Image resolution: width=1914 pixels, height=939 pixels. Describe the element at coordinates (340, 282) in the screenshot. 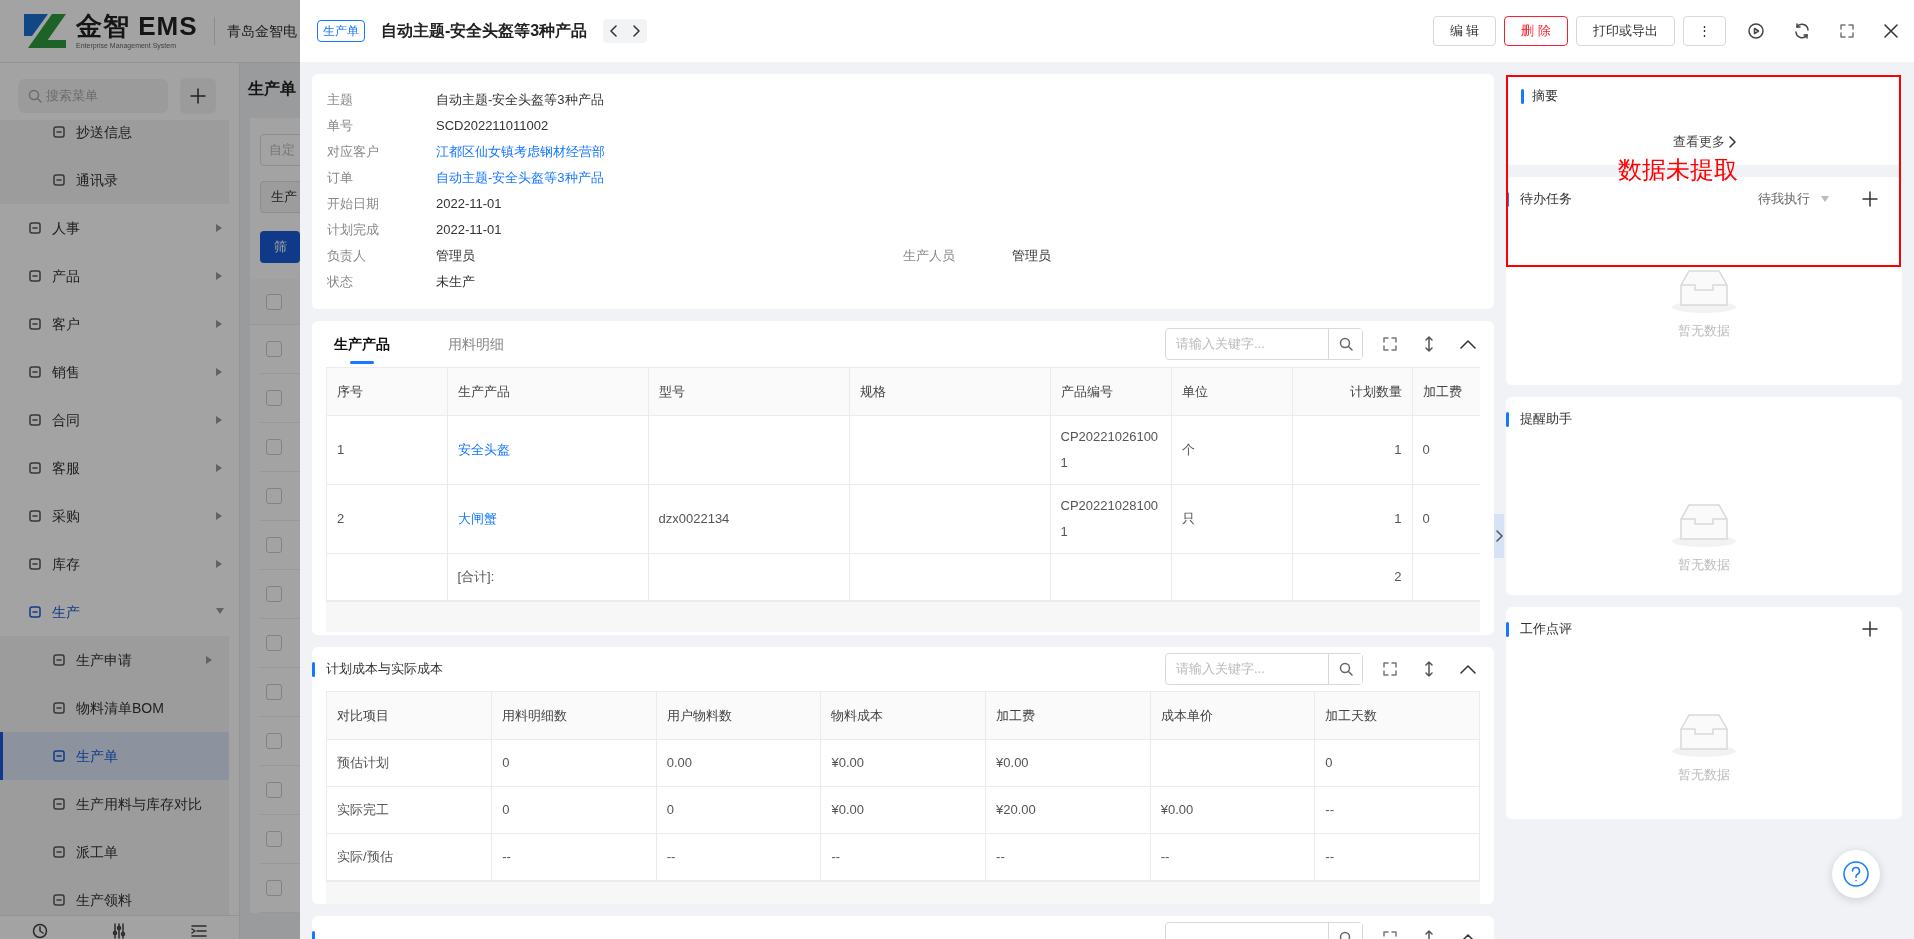

I see `field-label: 状态` at that location.